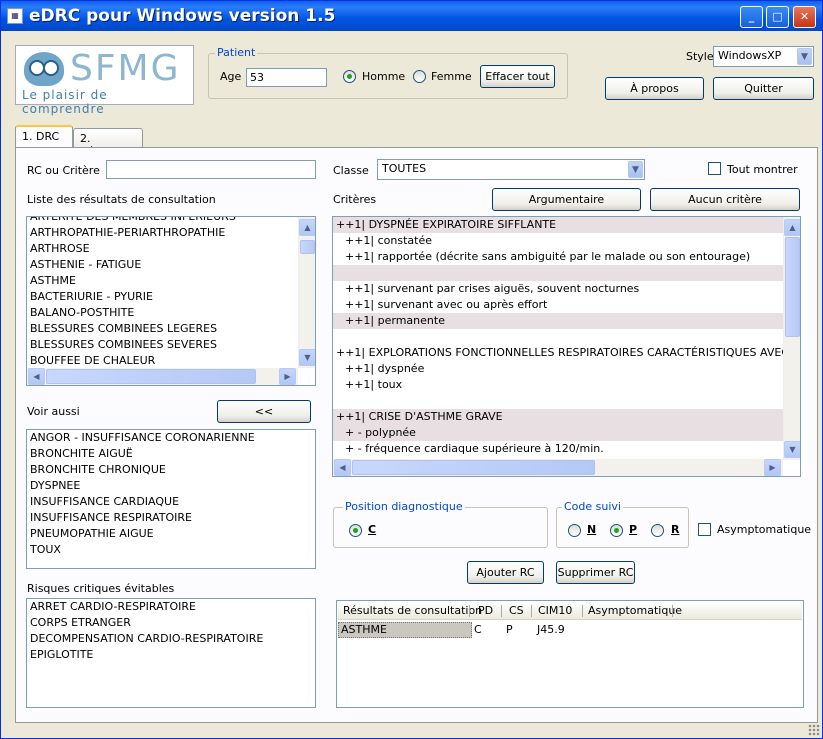  Describe the element at coordinates (555, 610) in the screenshot. I see `col-cim10: CIM10` at that location.